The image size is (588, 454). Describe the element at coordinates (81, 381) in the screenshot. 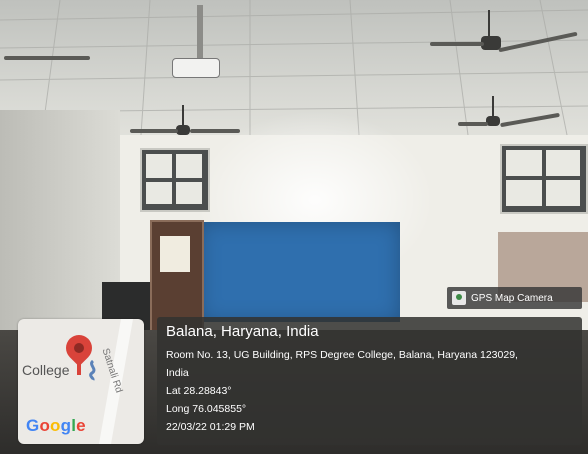

I see `map-thumbnail: Satnali Rd College Google` at that location.